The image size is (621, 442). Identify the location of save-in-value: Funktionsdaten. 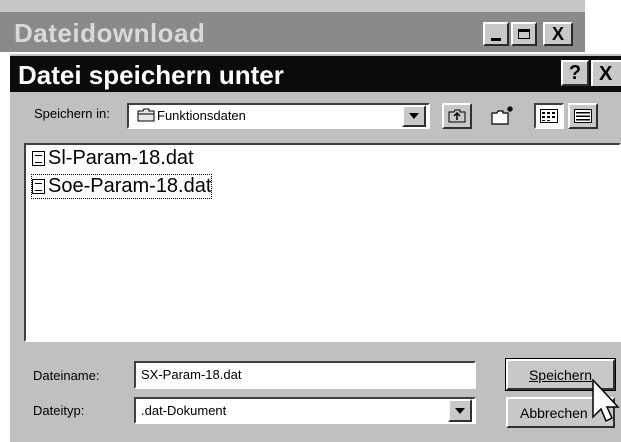
(201, 115).